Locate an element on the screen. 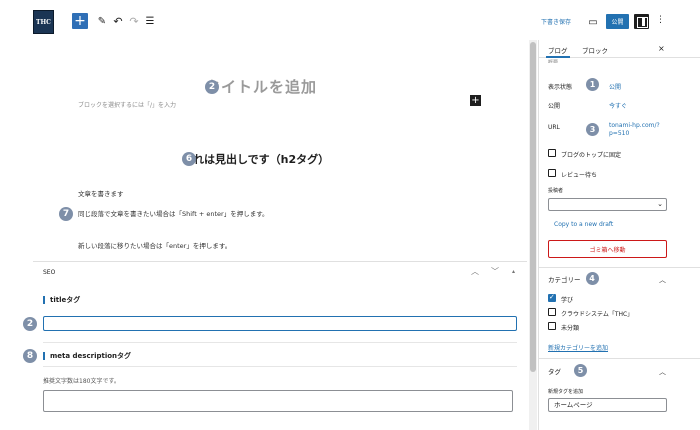 Image resolution: width=700 pixels, height=430 pixels. annotation-badge: 8 is located at coordinates (30, 356).